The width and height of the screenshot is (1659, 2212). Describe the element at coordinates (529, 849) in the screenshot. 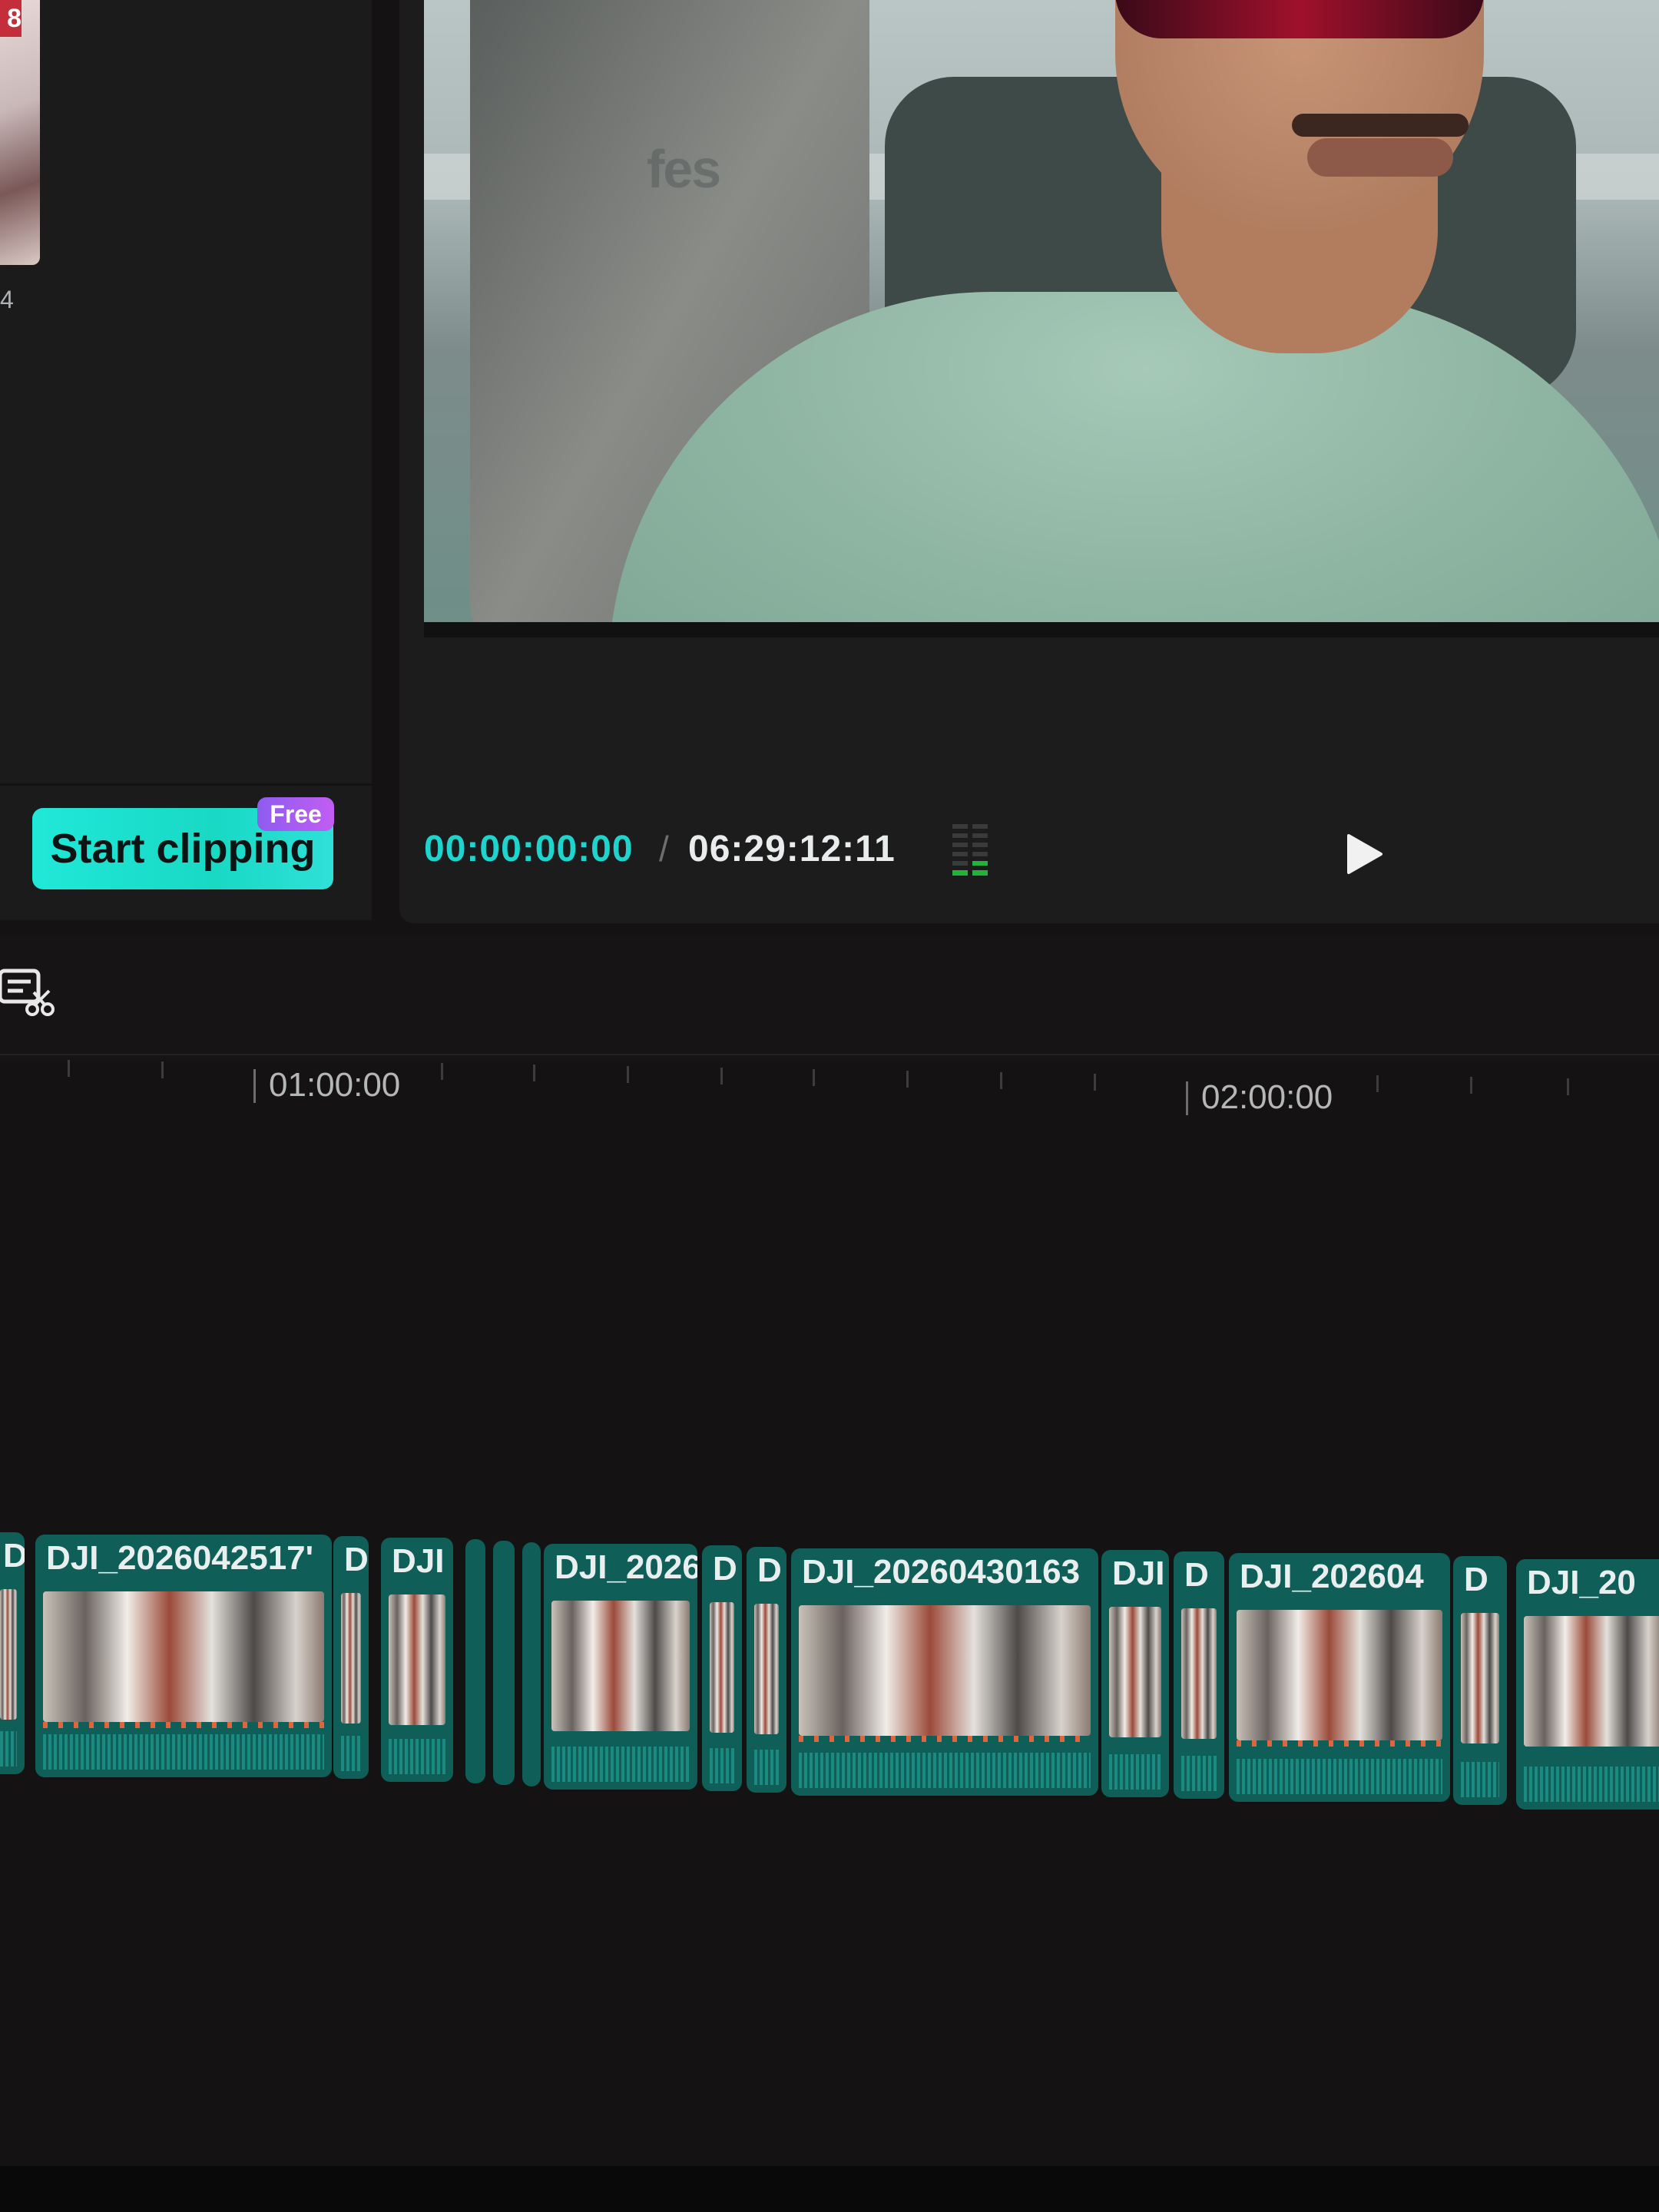

I see `current-timecode: 00:00:00:00` at that location.